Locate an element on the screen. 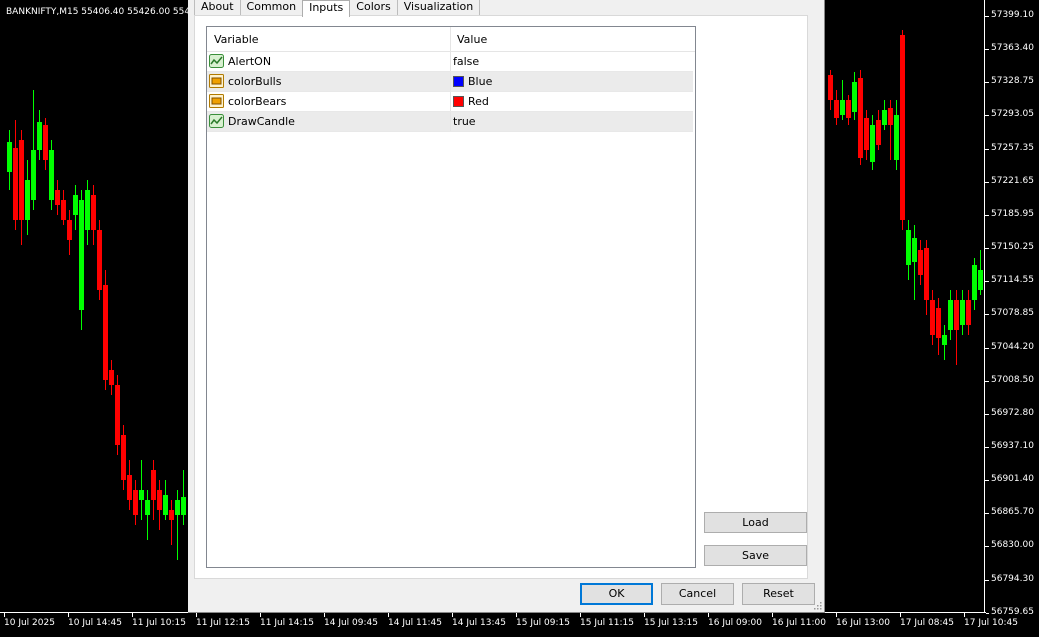 The image size is (1039, 637). input-row-alerton: AlertON false is located at coordinates (450, 62).